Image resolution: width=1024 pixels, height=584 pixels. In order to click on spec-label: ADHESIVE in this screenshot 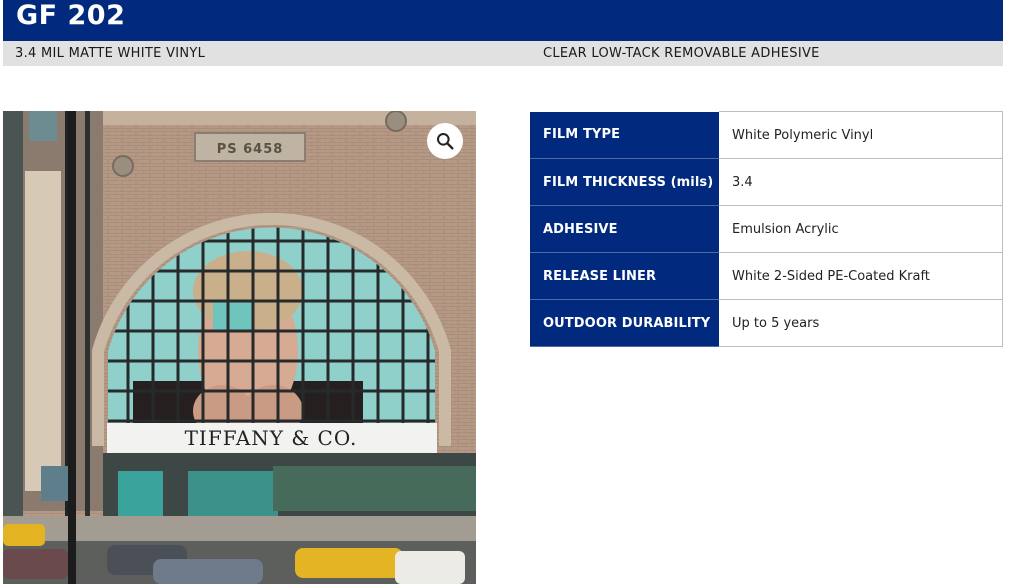, I will do `click(624, 229)`.